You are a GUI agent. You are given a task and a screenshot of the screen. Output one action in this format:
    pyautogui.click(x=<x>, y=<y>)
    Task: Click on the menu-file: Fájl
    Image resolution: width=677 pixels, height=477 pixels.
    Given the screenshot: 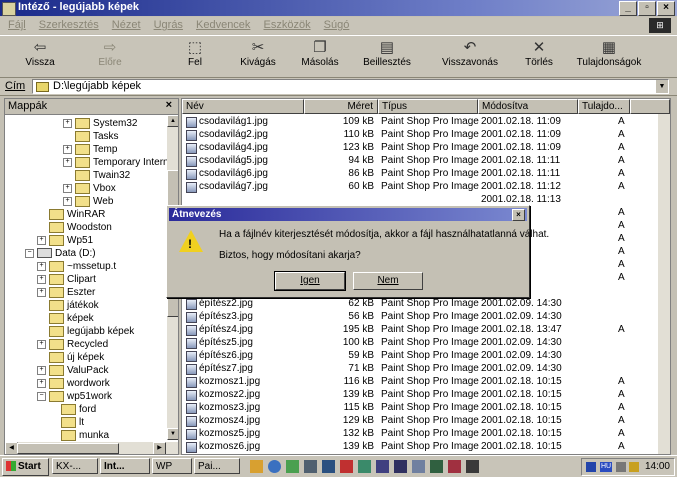 What is the action you would take?
    pyautogui.click(x=17, y=25)
    